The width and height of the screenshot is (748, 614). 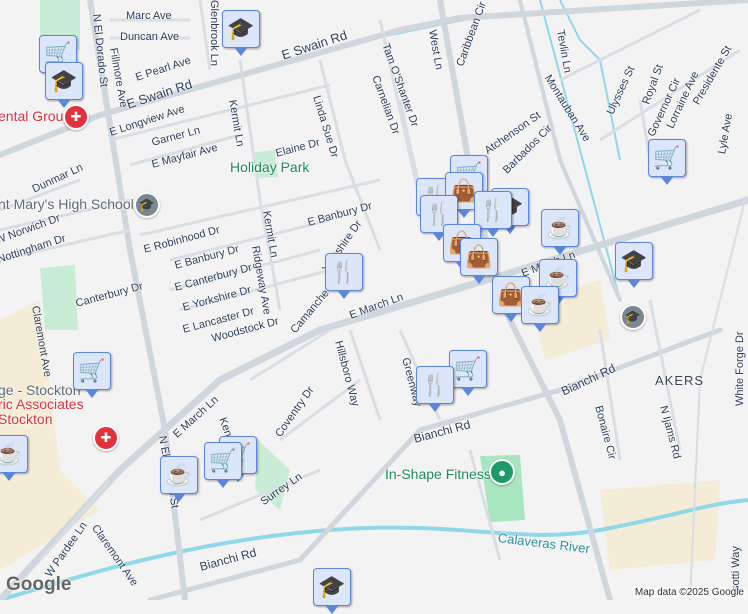 I want to click on shopping-marker-icon: 👜, so click(x=479, y=261).